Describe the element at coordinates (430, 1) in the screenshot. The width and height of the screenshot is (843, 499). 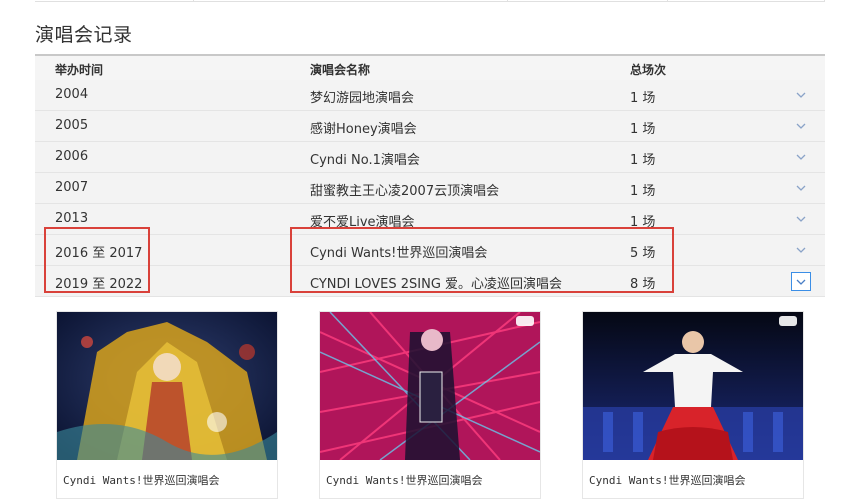
I see `top-divider` at that location.